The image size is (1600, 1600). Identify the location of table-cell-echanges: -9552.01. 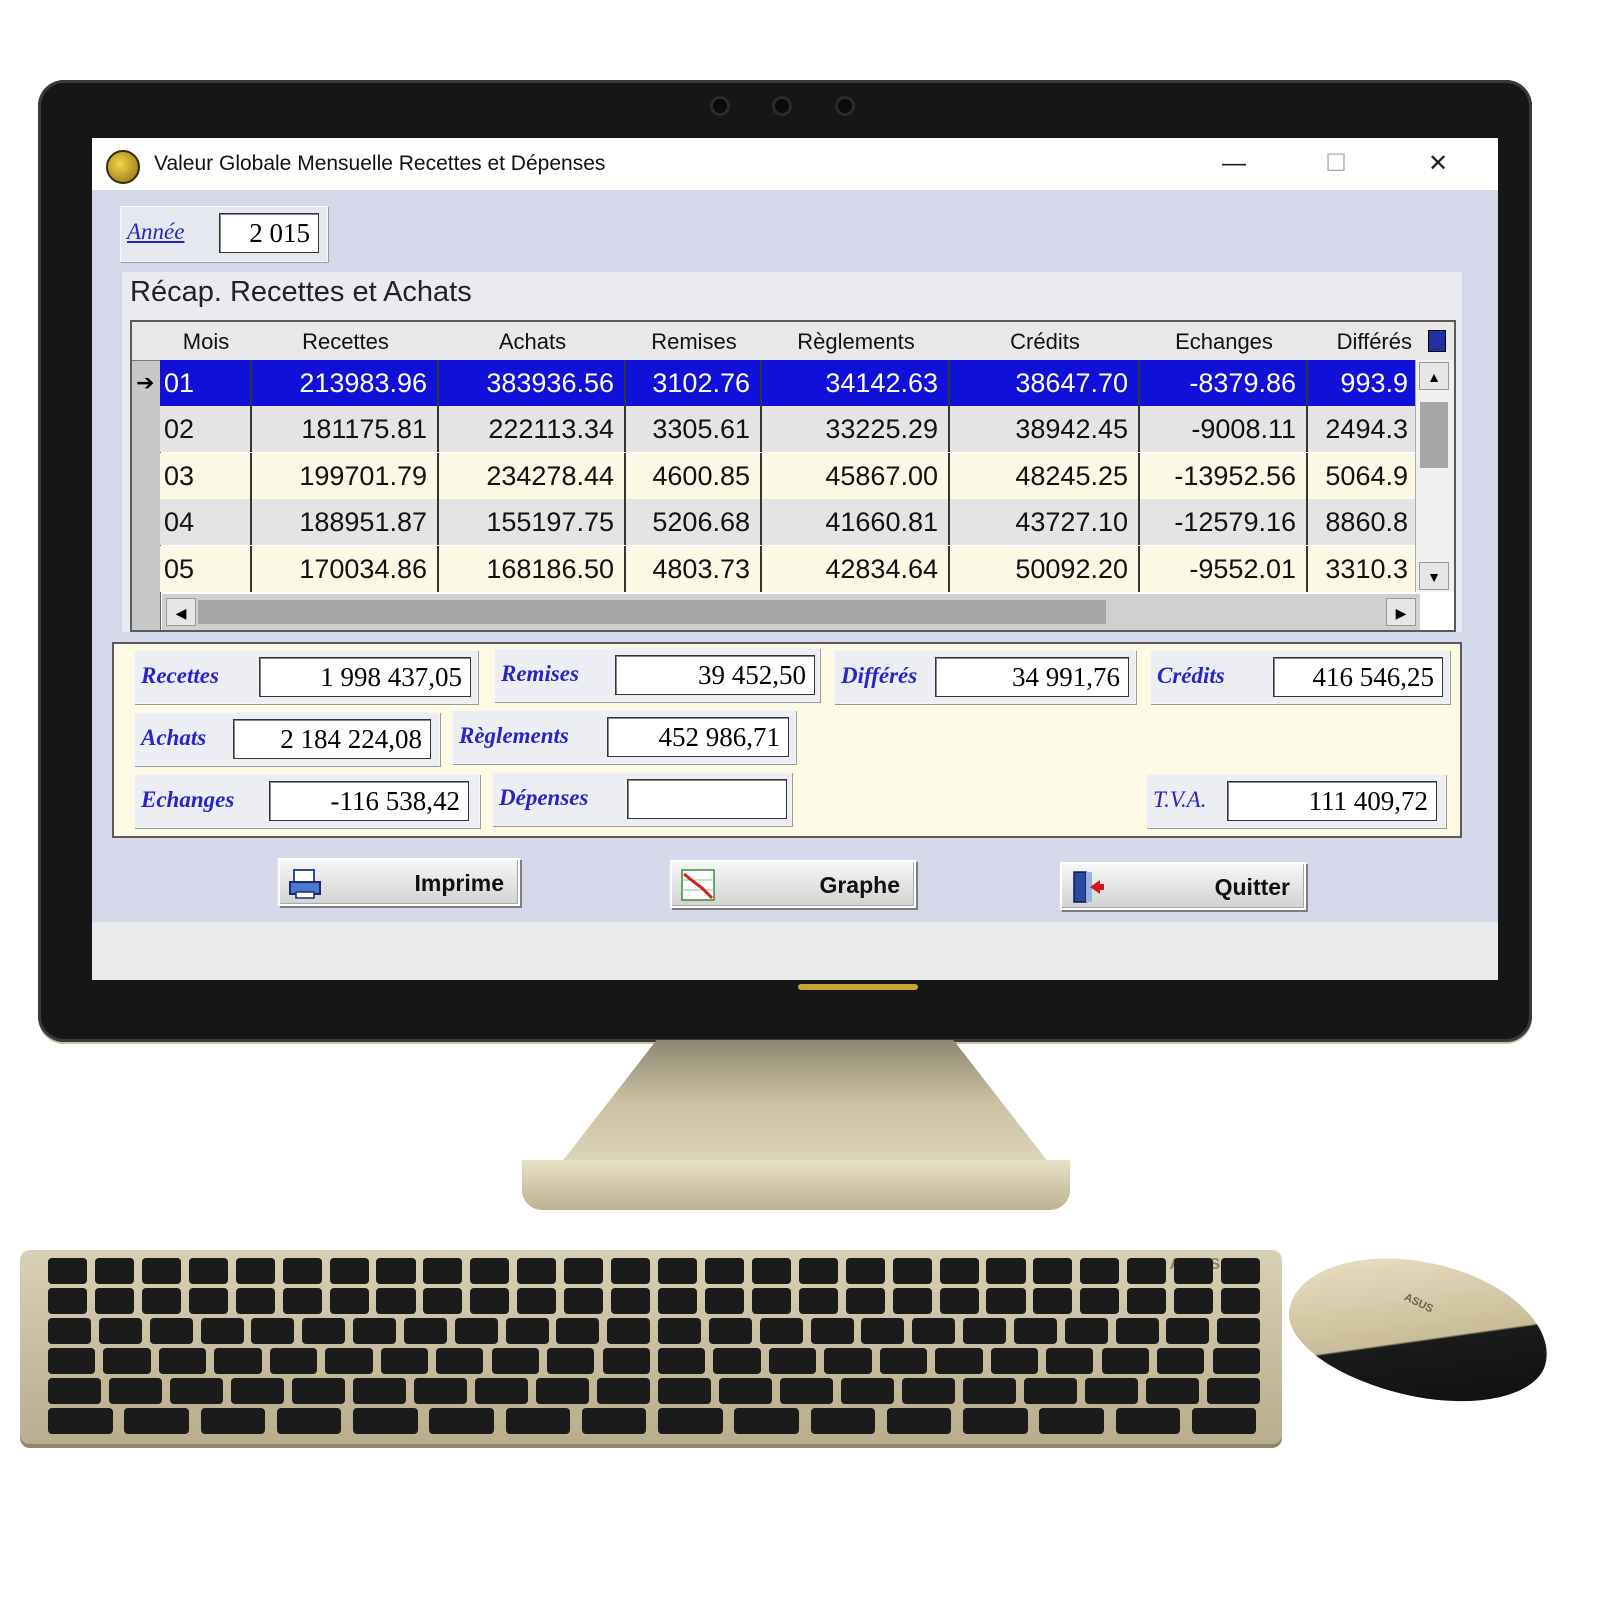
(1224, 568).